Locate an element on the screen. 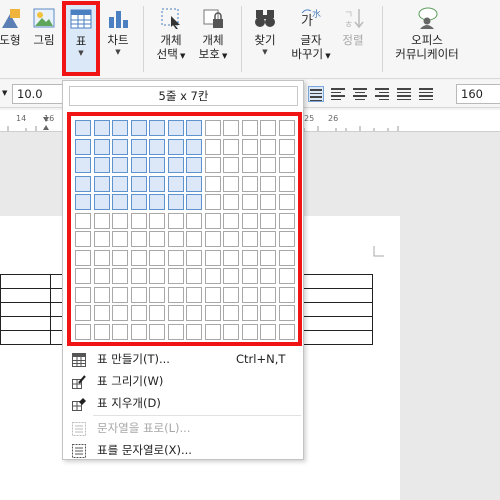 The image size is (500, 500). find-button: 찾기 ▼ is located at coordinates (265, 31).